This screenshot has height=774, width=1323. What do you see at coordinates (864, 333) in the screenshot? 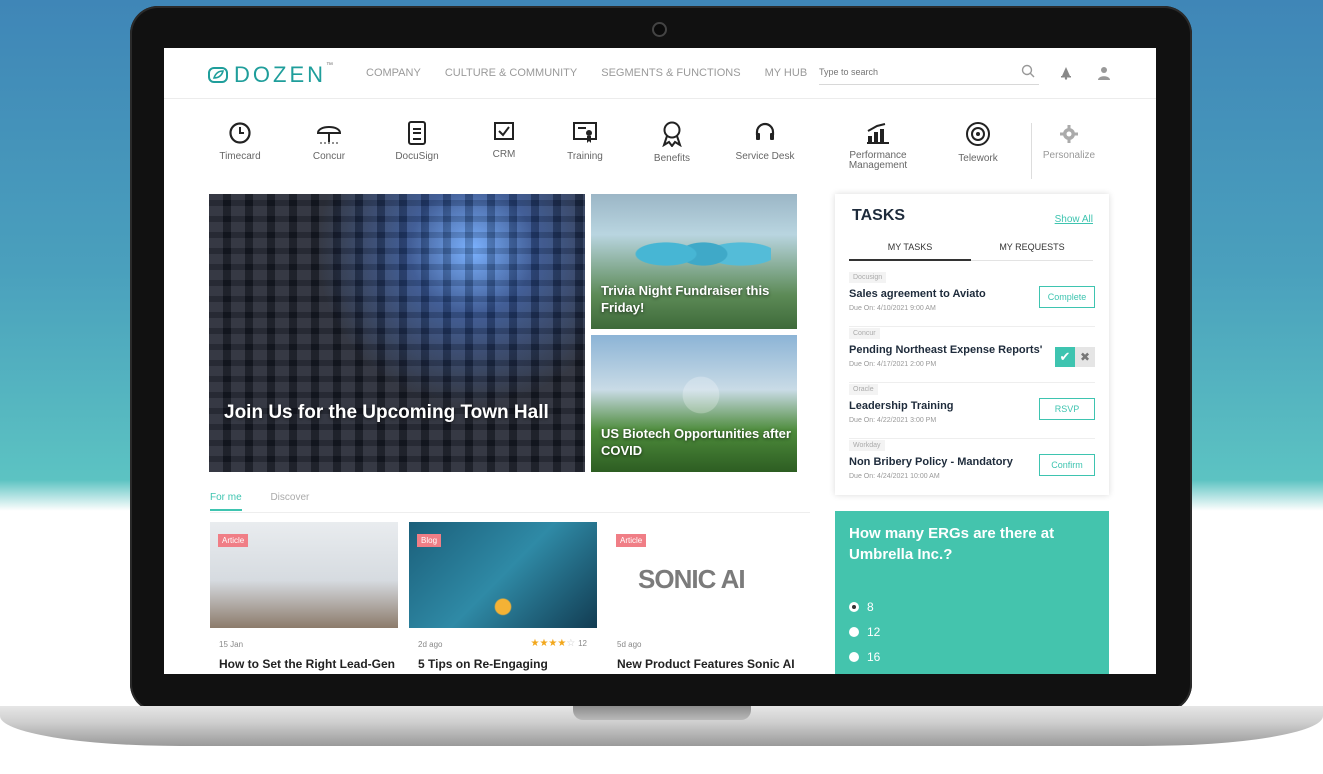
I see `task-source: Concur` at bounding box center [864, 333].